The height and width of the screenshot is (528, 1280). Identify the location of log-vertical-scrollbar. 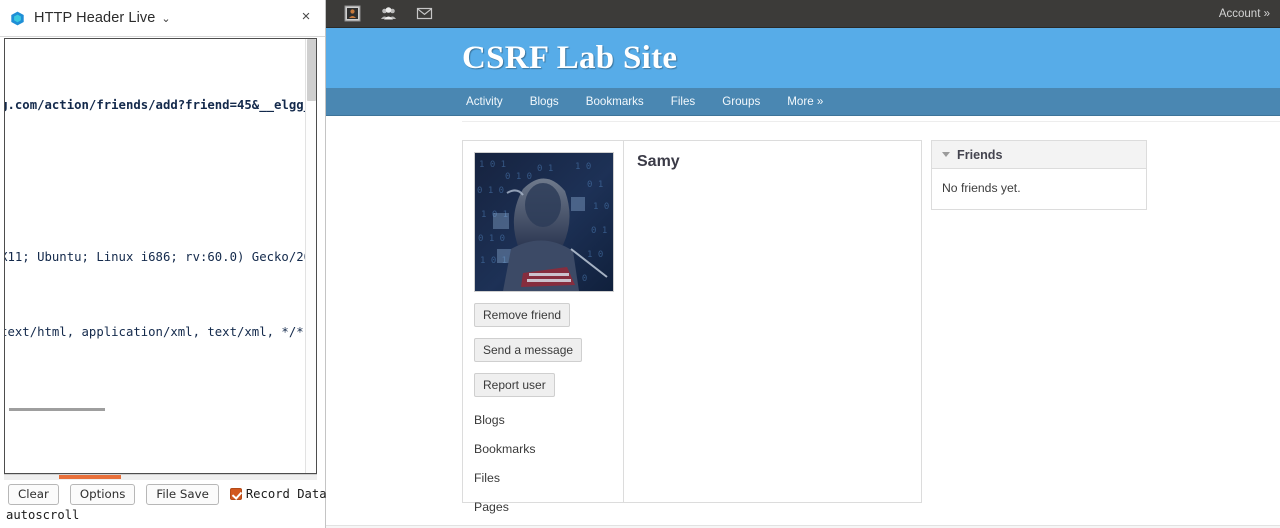
(310, 256).